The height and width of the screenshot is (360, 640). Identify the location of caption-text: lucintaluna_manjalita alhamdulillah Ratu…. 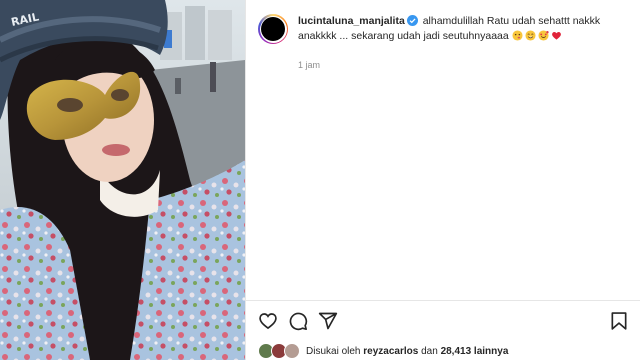
(459, 29).